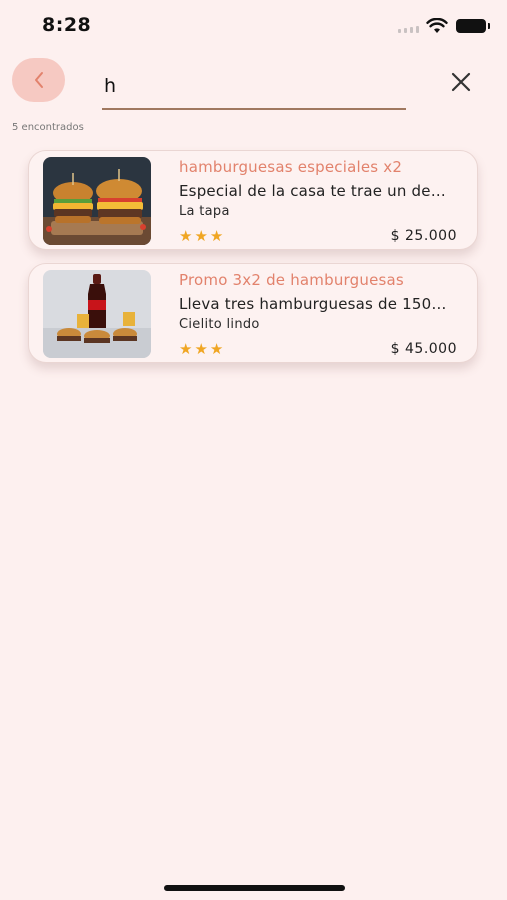  I want to click on product-title: Promo 3x2 de hamburguesas, so click(291, 280).